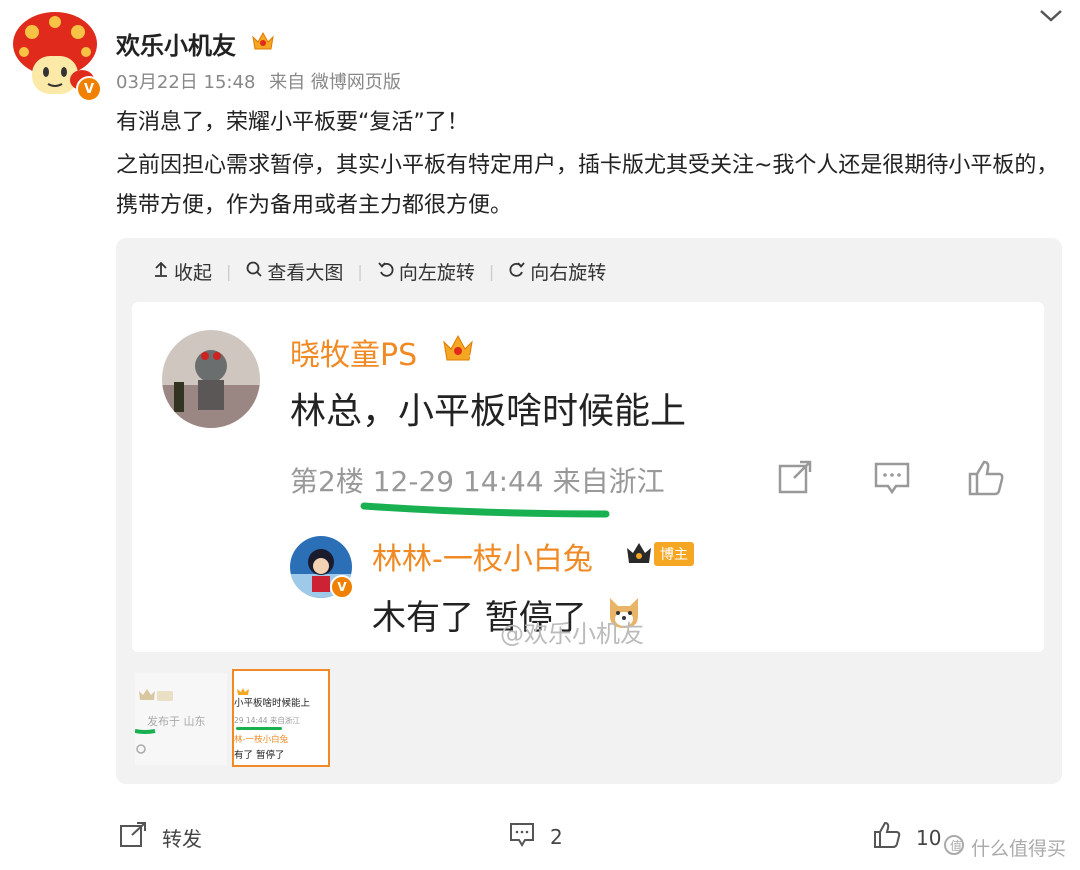 This screenshot has height=870, width=1080. Describe the element at coordinates (488, 411) in the screenshot. I see `comment-content: 林总，小平板啥时候能上` at that location.